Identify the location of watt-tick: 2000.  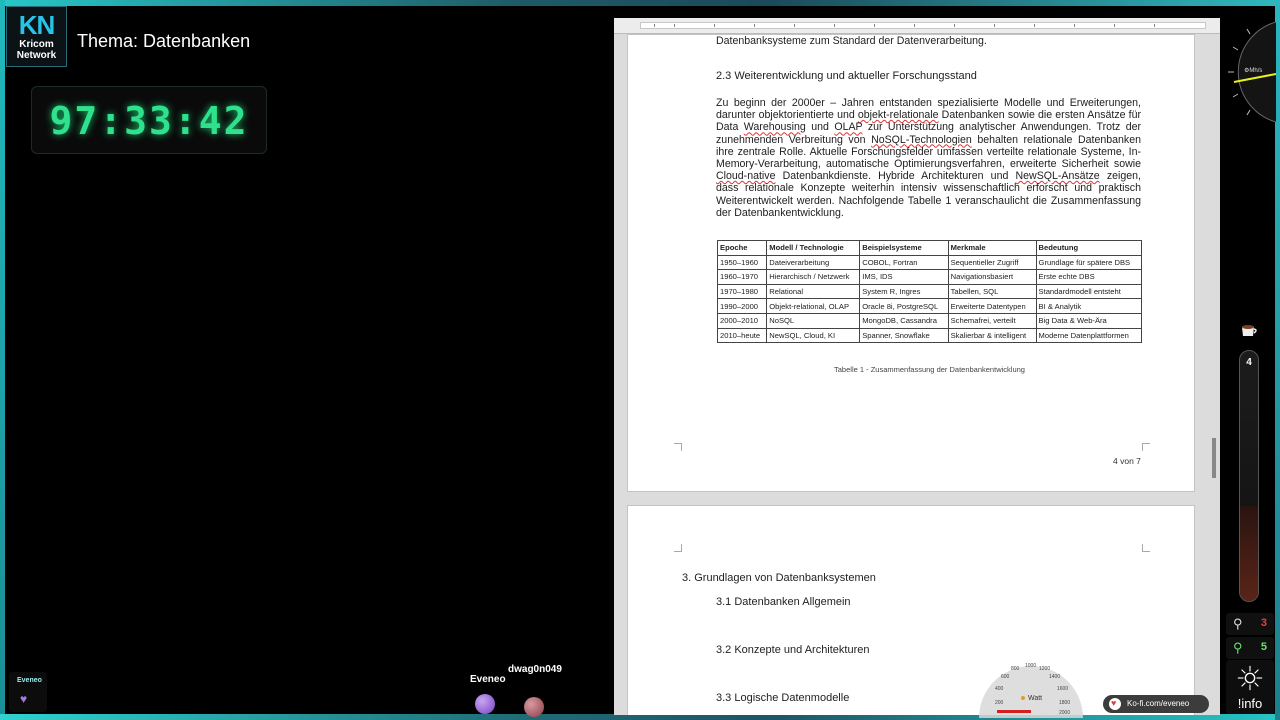
(1064, 713).